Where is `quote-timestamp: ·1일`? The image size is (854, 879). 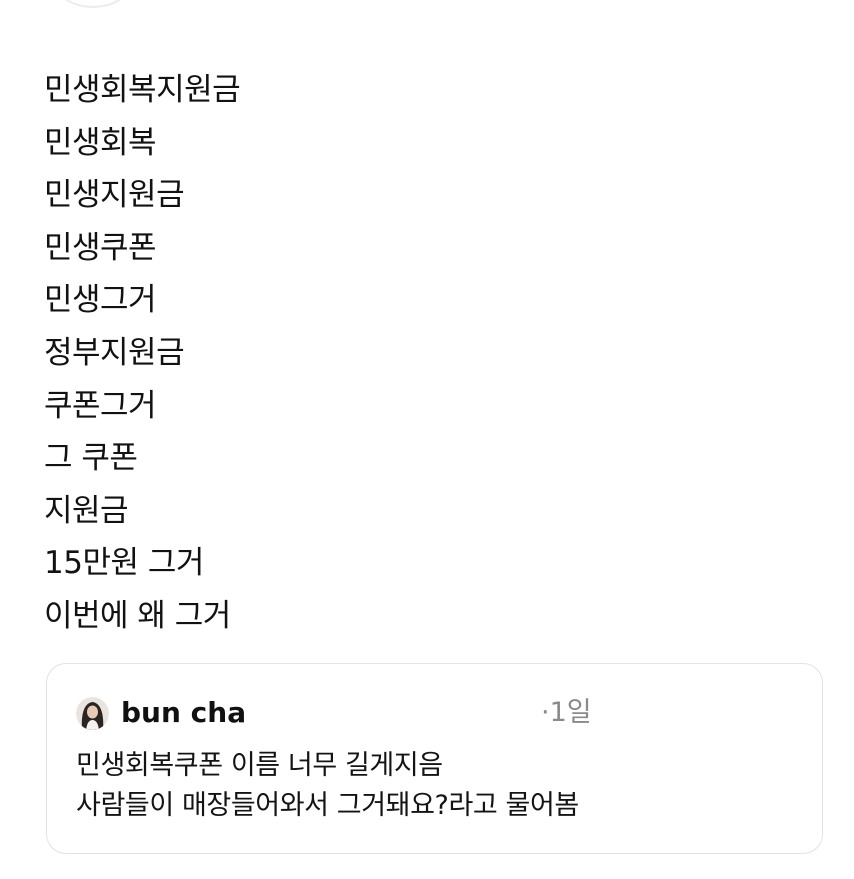
quote-timestamp: ·1일 is located at coordinates (566, 712).